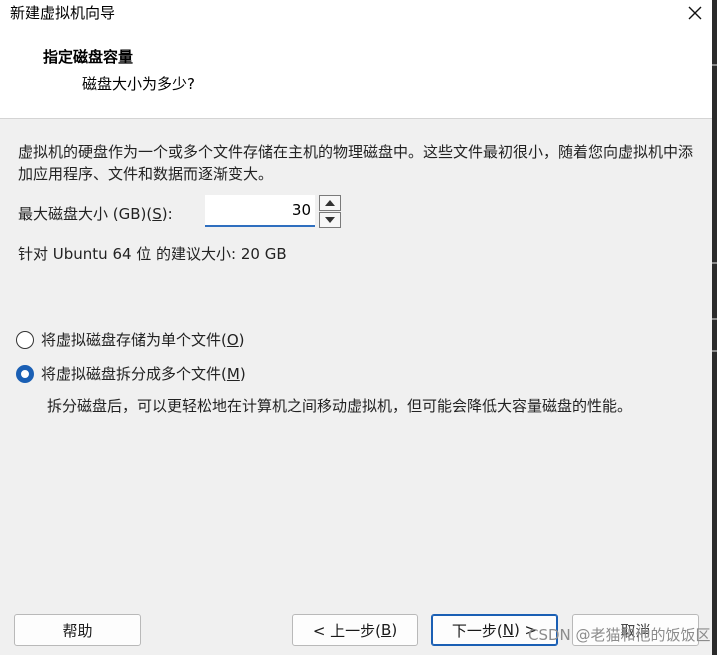  I want to click on close-icon, so click(695, 13).